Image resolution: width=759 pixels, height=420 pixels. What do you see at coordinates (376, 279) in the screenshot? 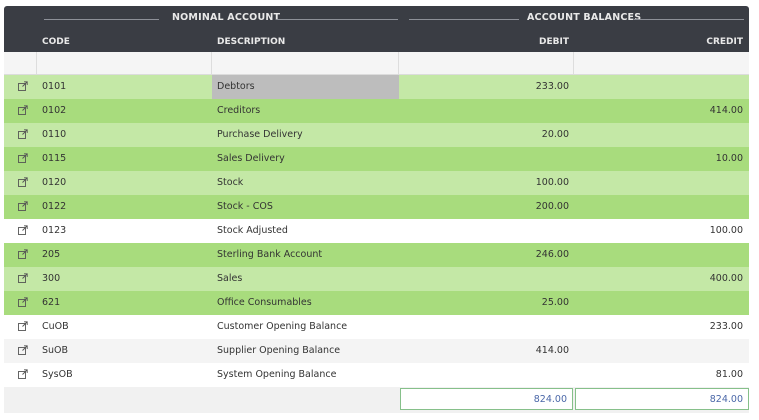
I see `table-row: 300 Sales 400.00` at bounding box center [376, 279].